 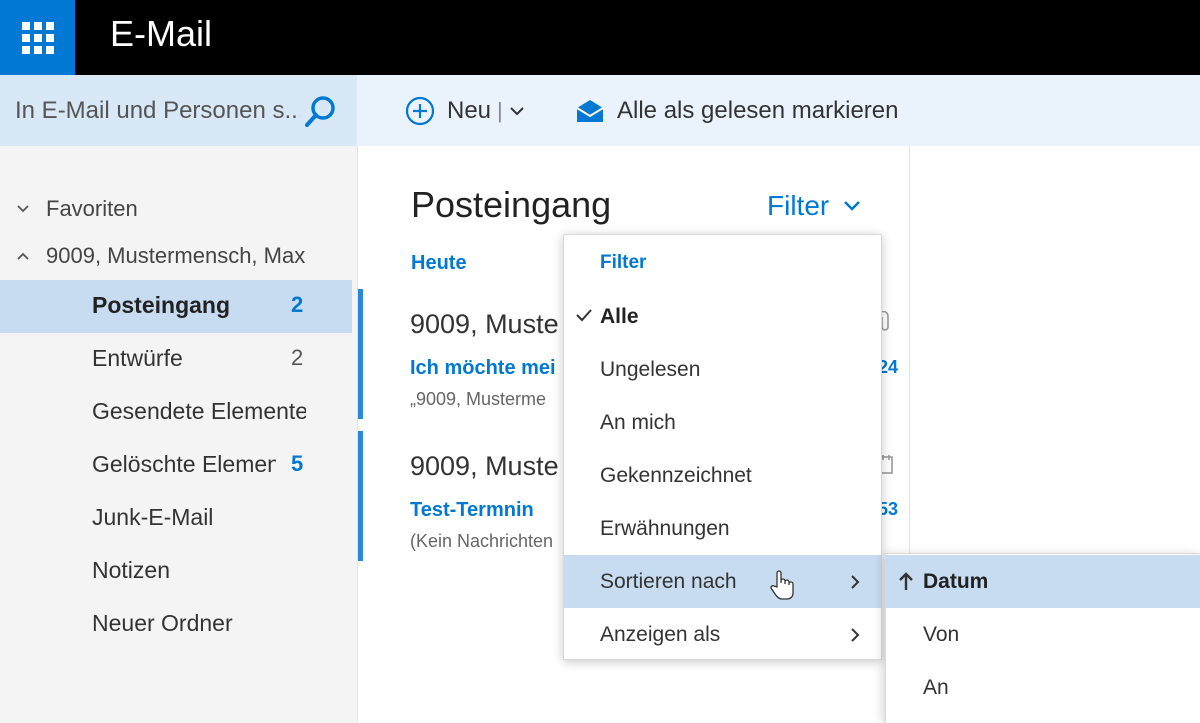 I want to click on folder-name: Neuer Ordner, so click(x=162, y=623).